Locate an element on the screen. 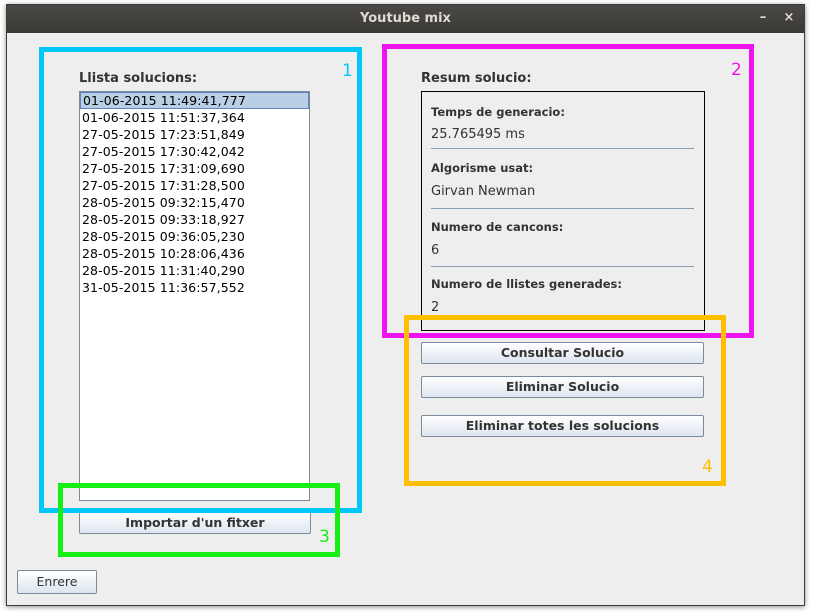 The height and width of the screenshot is (614, 814). window-title: Youtube mix is located at coordinates (405, 18).